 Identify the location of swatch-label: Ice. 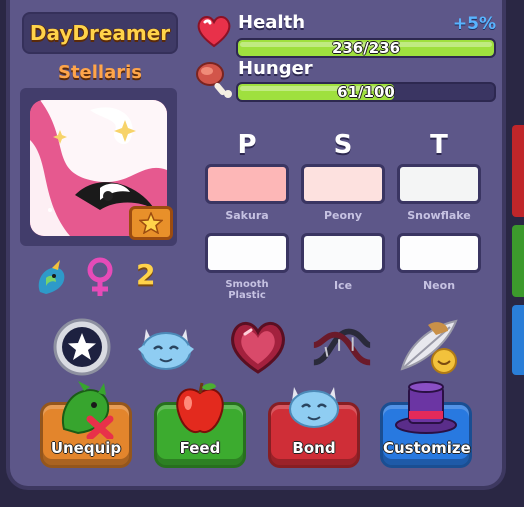
(343, 285).